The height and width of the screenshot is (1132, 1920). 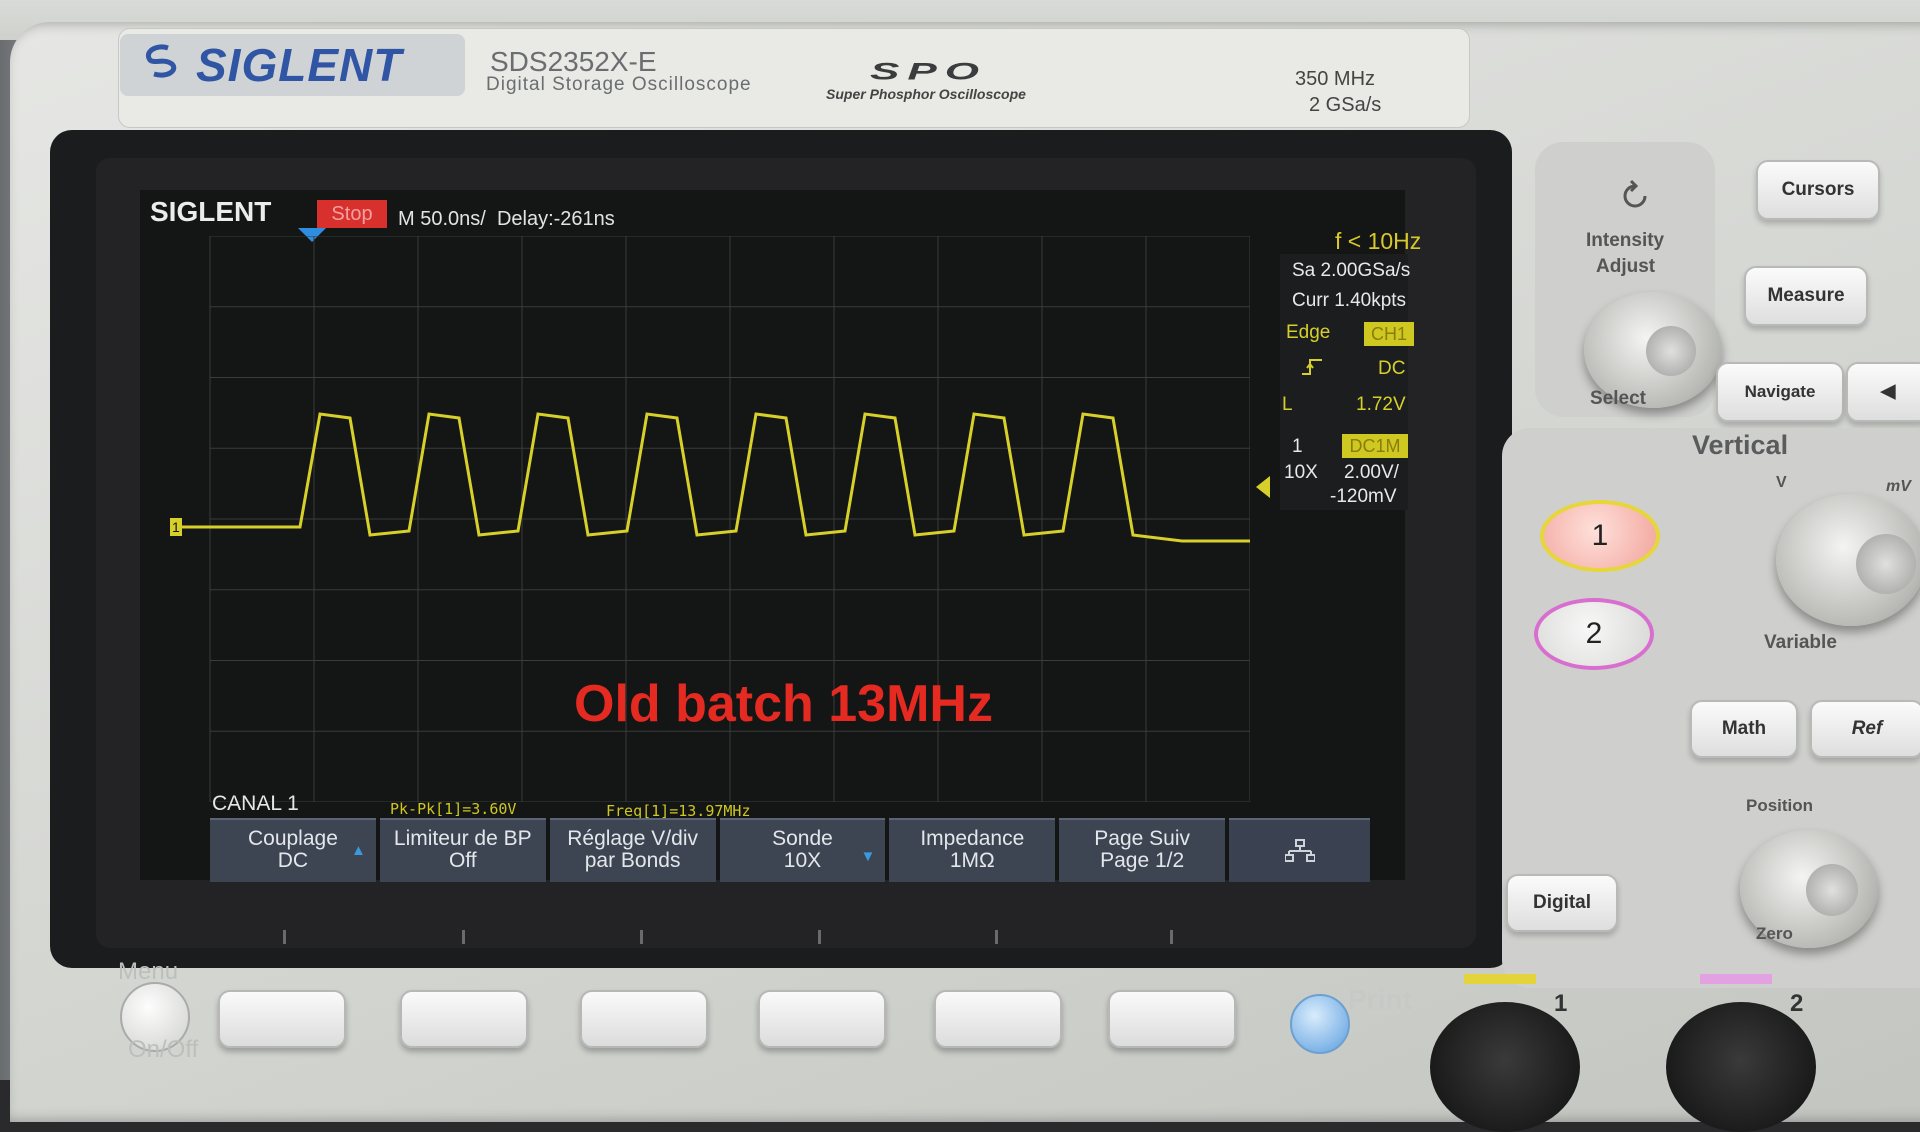 What do you see at coordinates (358, 850) in the screenshot?
I see `arrow-up-icon: ▲` at bounding box center [358, 850].